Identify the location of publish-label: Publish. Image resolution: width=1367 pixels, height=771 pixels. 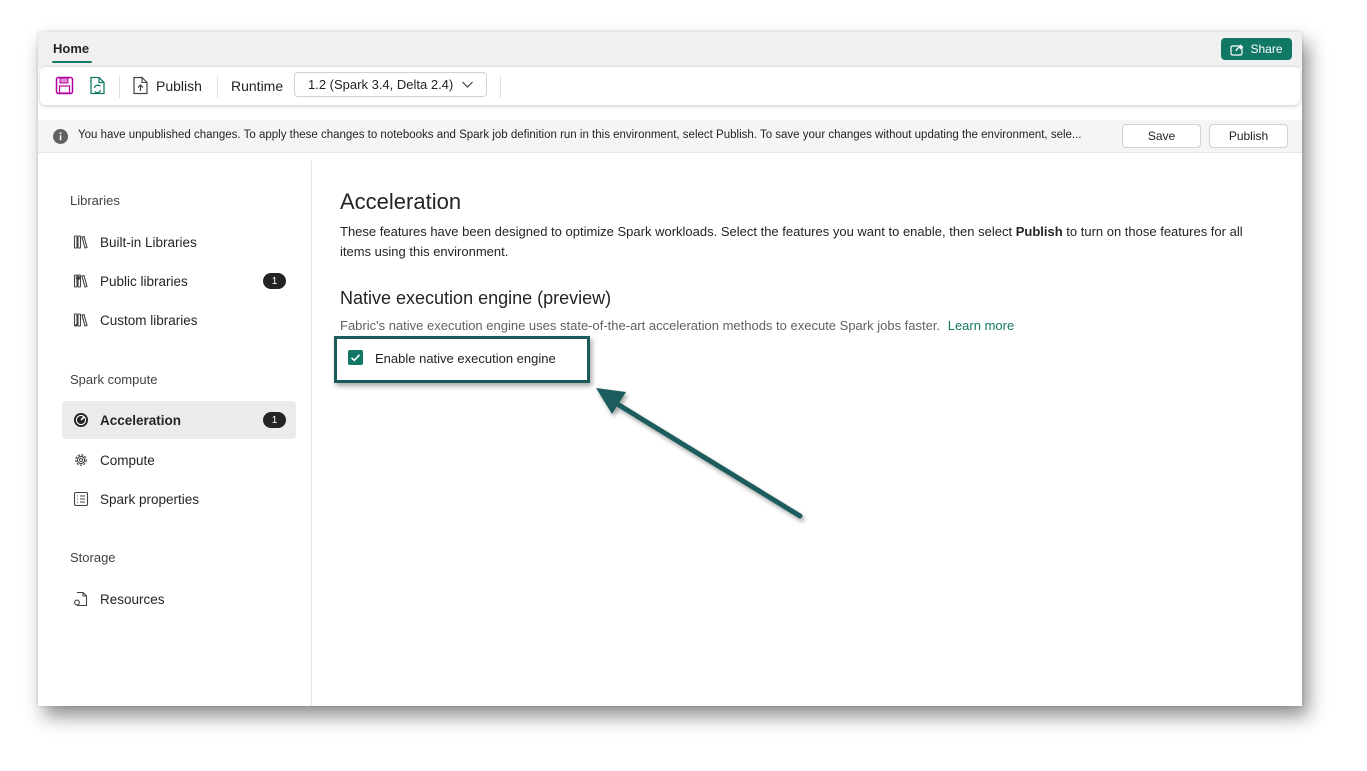
(179, 85).